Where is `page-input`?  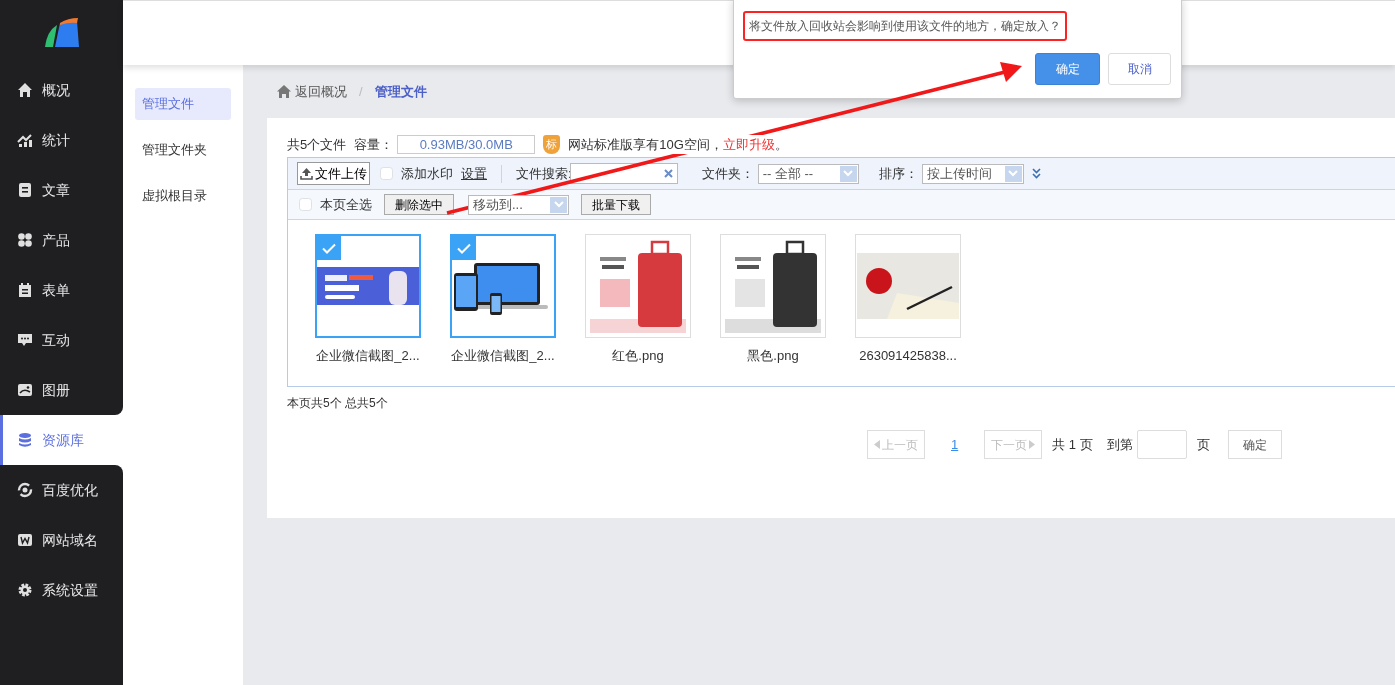 page-input is located at coordinates (1161, 444).